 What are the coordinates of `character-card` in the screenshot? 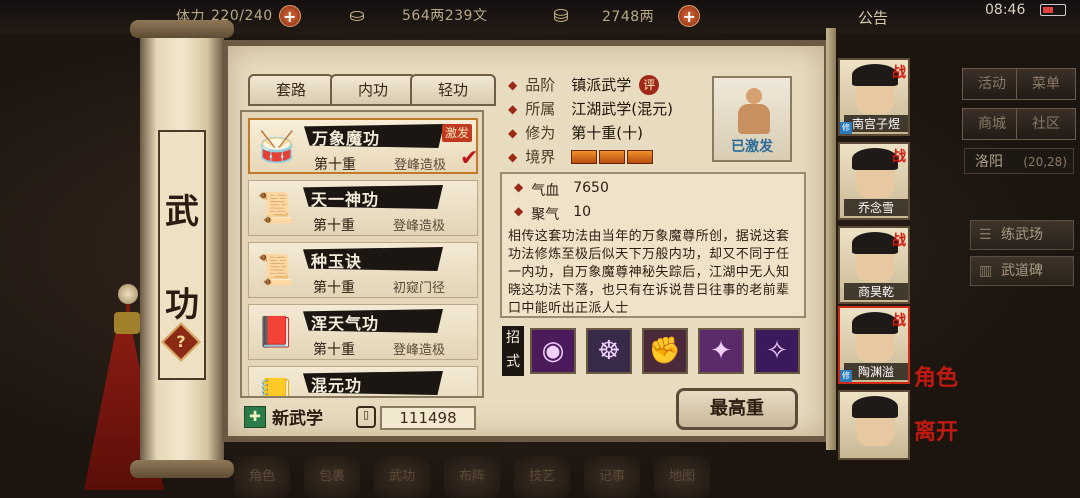 It's located at (874, 425).